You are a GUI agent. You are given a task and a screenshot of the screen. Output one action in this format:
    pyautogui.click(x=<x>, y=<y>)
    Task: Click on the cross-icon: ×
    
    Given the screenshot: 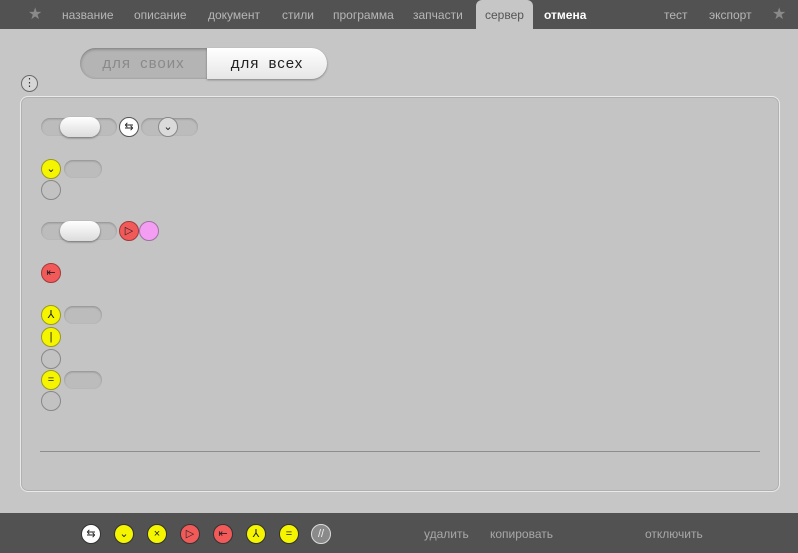 What is the action you would take?
    pyautogui.click(x=157, y=534)
    